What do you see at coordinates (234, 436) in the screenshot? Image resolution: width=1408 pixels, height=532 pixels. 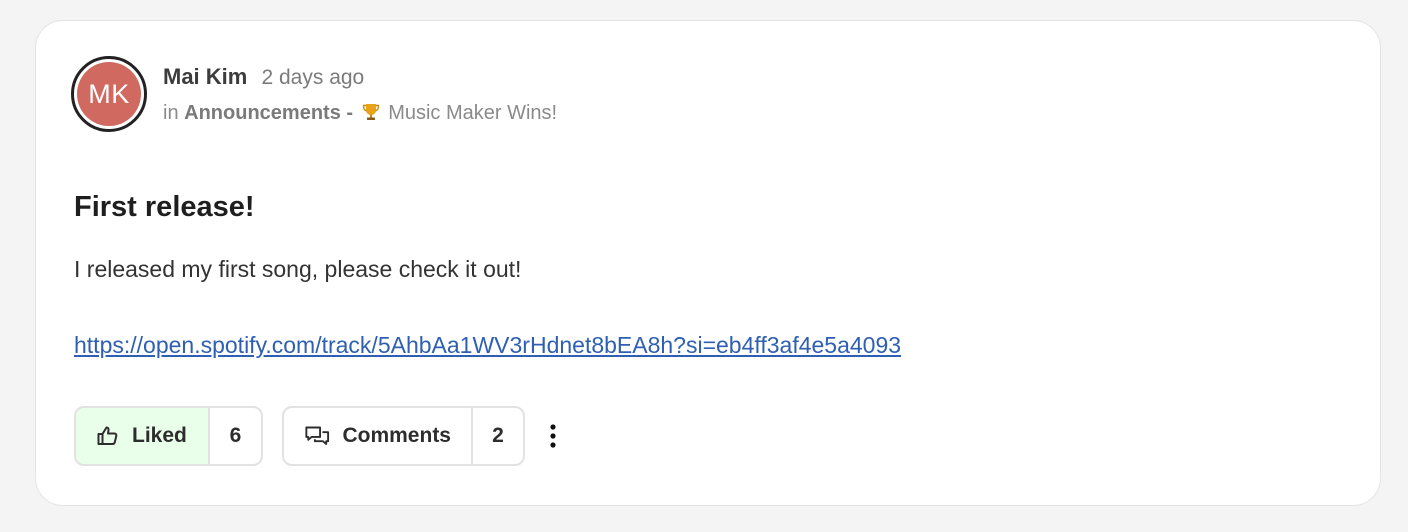 I see `like-count: 6` at bounding box center [234, 436].